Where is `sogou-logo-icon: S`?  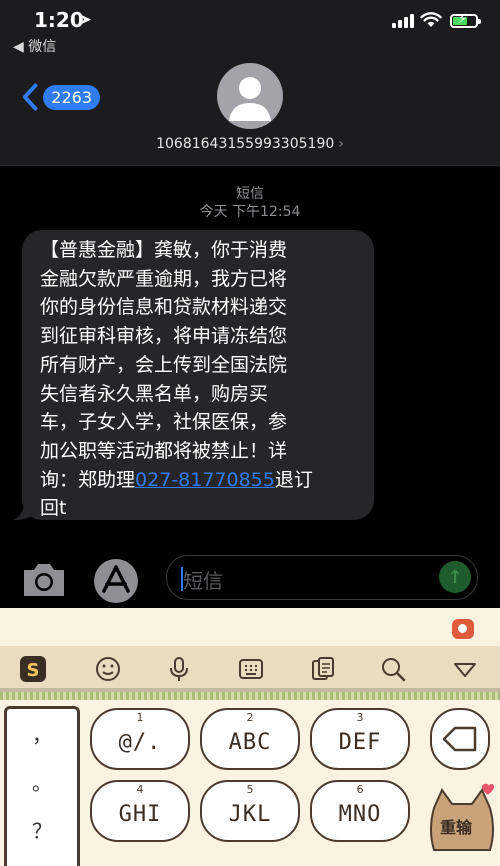 sogou-logo-icon: S is located at coordinates (33, 669).